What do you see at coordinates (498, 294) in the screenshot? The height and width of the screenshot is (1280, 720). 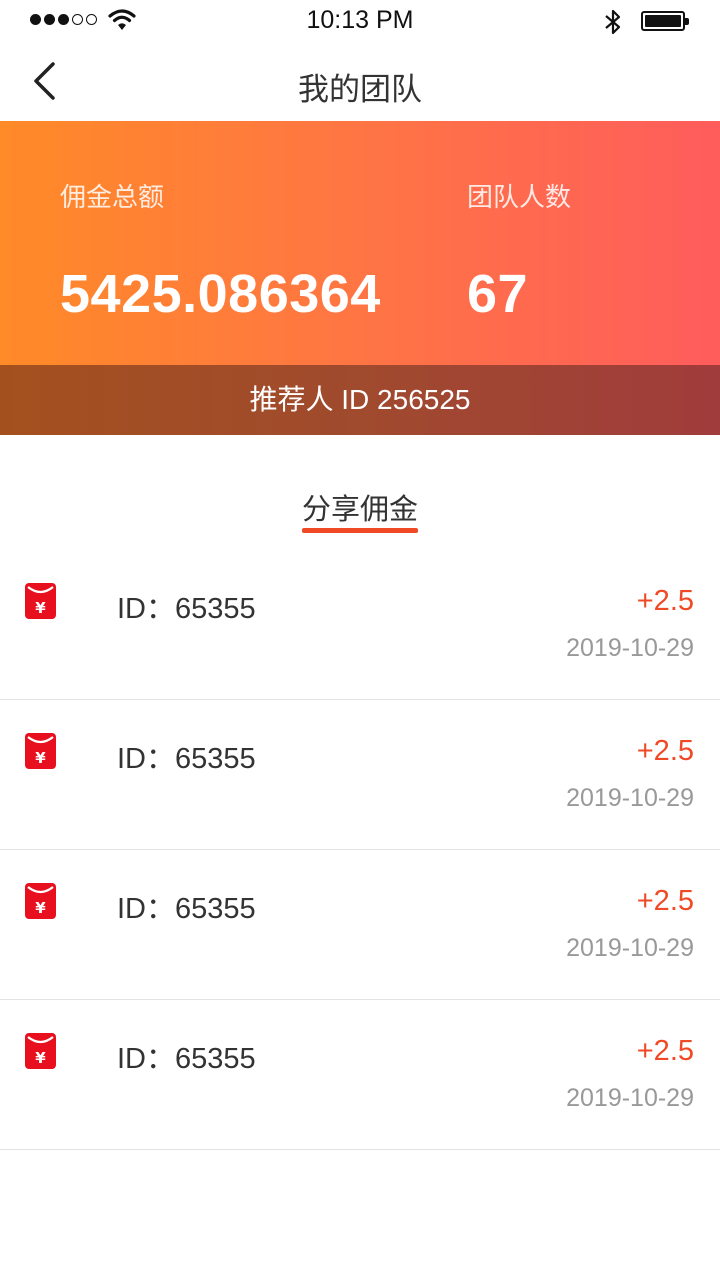 I see `team-size-value: 67` at bounding box center [498, 294].